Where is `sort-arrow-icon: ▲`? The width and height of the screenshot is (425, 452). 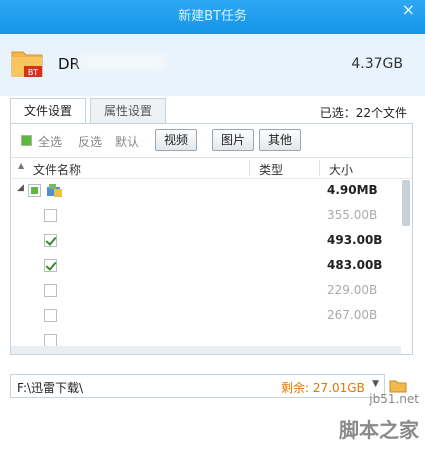
sort-arrow-icon: ▲ is located at coordinates (21, 165).